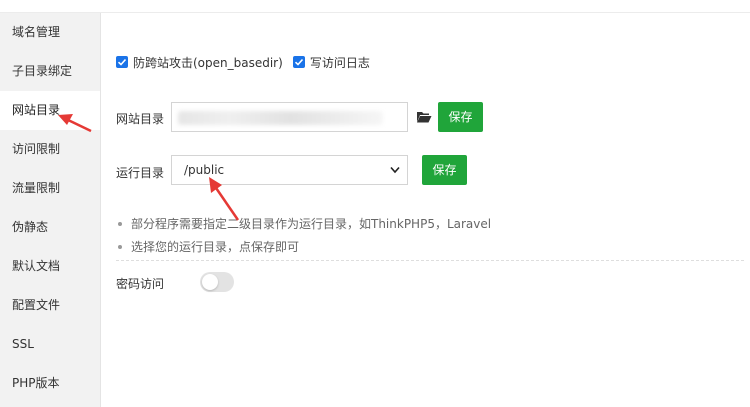  What do you see at coordinates (149, 167) in the screenshot?
I see `annotation-arrows` at bounding box center [149, 167].